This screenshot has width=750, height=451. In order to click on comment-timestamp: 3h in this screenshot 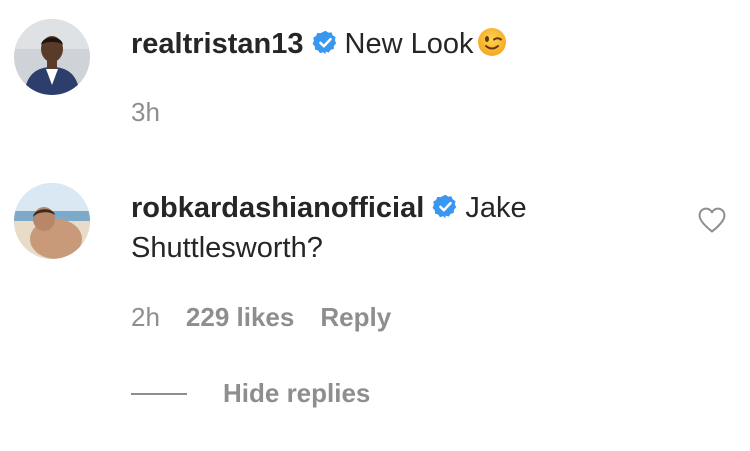, I will do `click(145, 112)`.